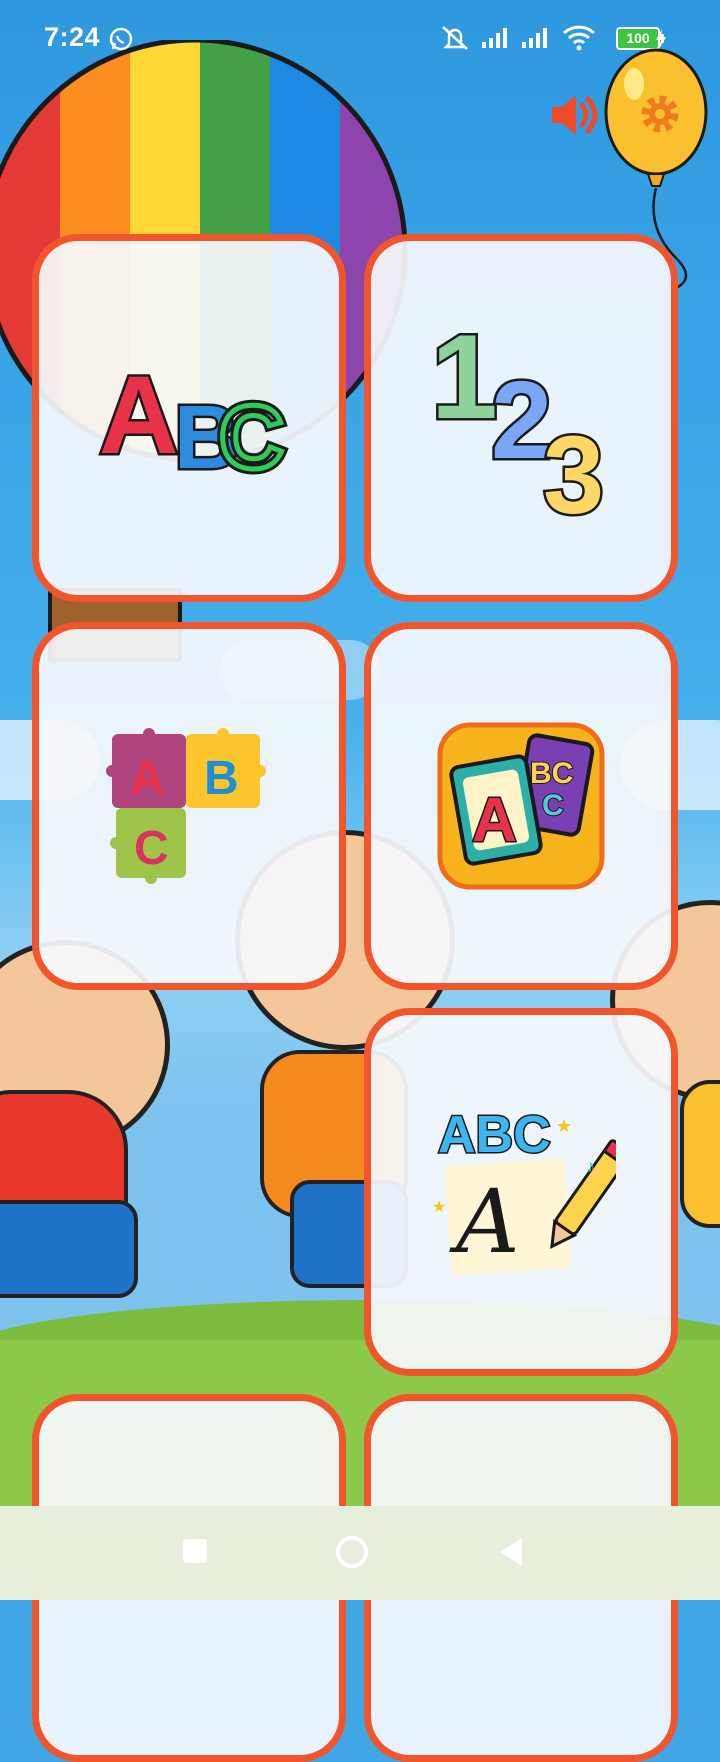  I want to click on status-time: 7:24, so click(72, 37).